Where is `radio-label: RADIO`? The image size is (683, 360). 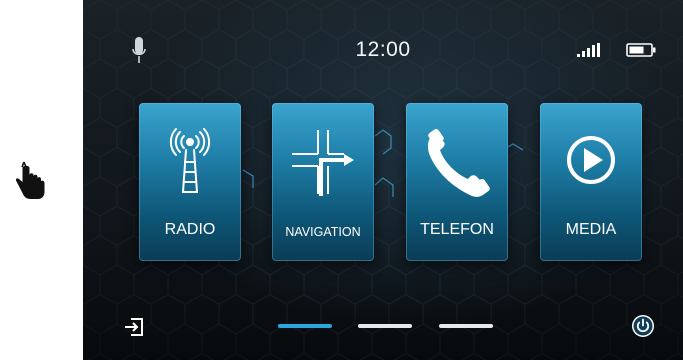 radio-label: RADIO is located at coordinates (190, 229).